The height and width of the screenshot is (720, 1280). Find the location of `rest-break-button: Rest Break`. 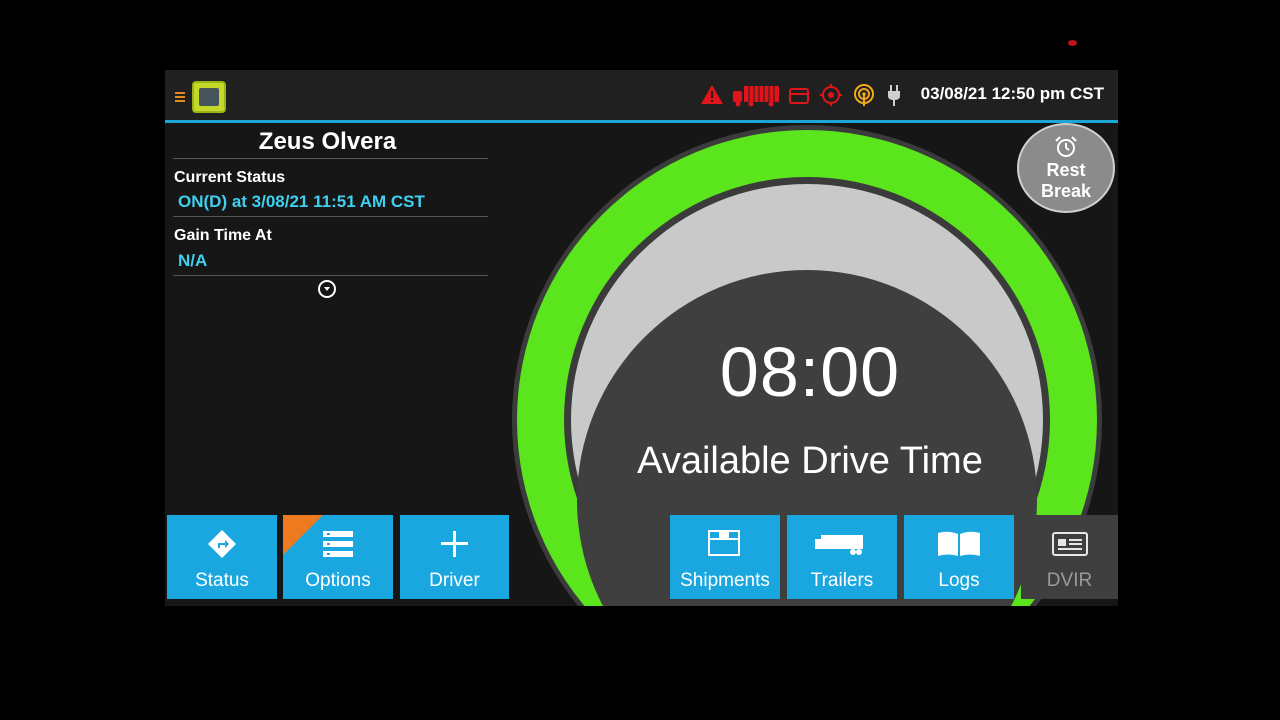

rest-break-button: Rest Break is located at coordinates (1066, 168).